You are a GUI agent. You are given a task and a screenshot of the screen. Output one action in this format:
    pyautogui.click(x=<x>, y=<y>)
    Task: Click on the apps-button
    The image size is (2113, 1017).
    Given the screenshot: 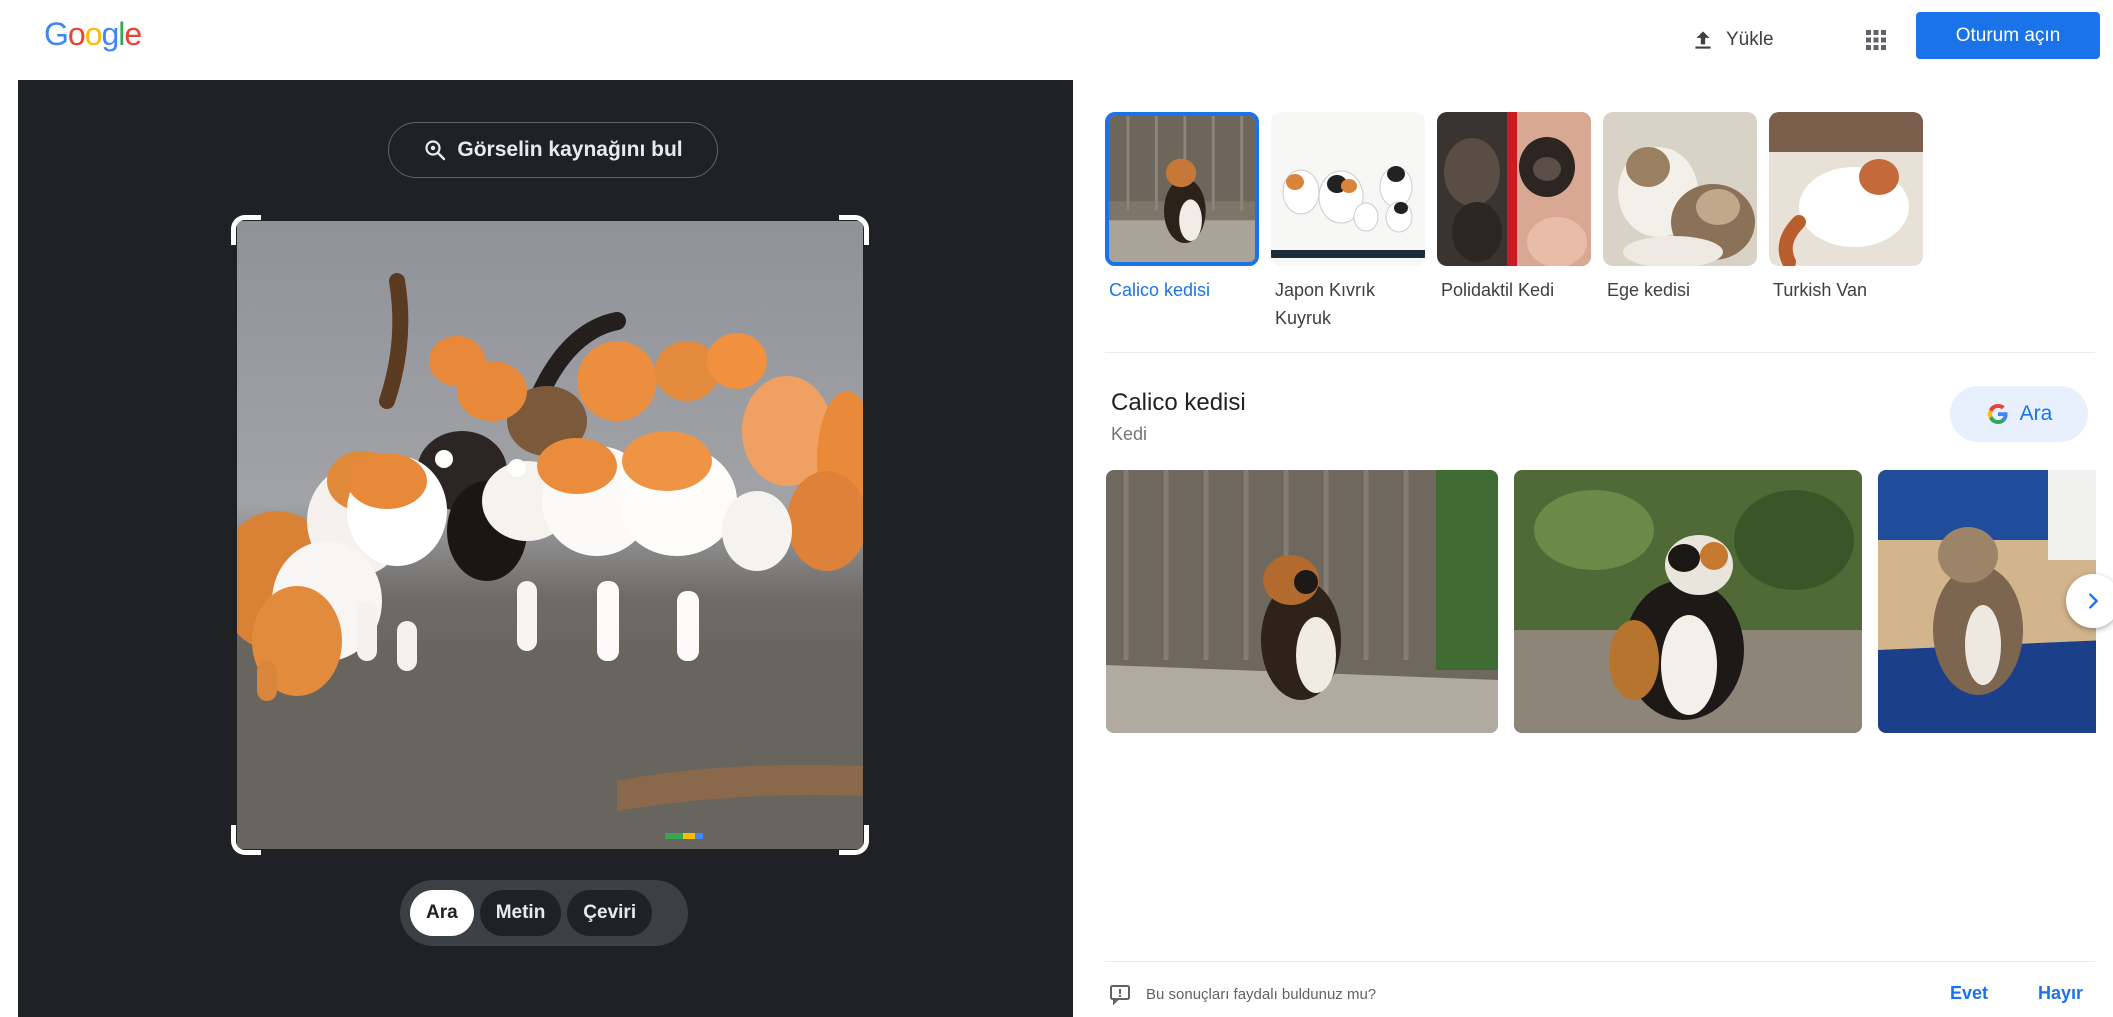 What is the action you would take?
    pyautogui.click(x=1876, y=40)
    